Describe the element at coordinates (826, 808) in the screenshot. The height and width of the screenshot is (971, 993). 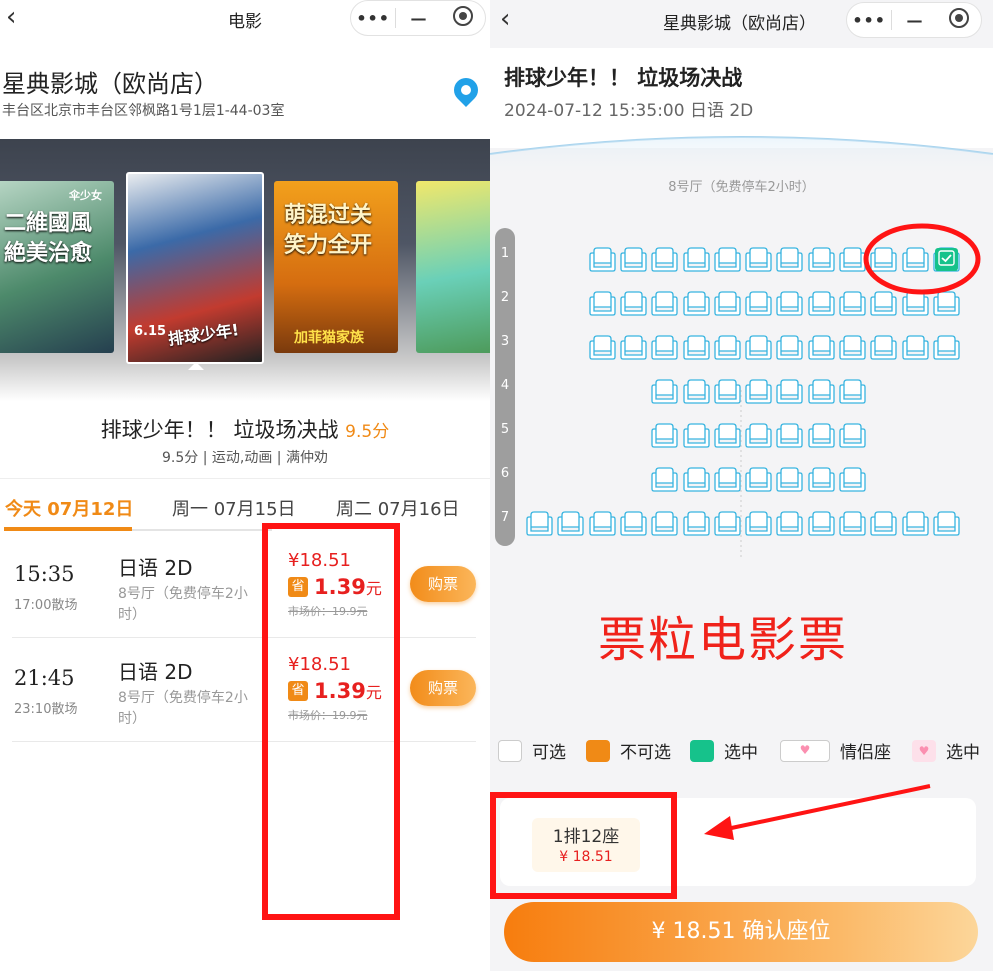
I see `annotation-arrow-line` at that location.